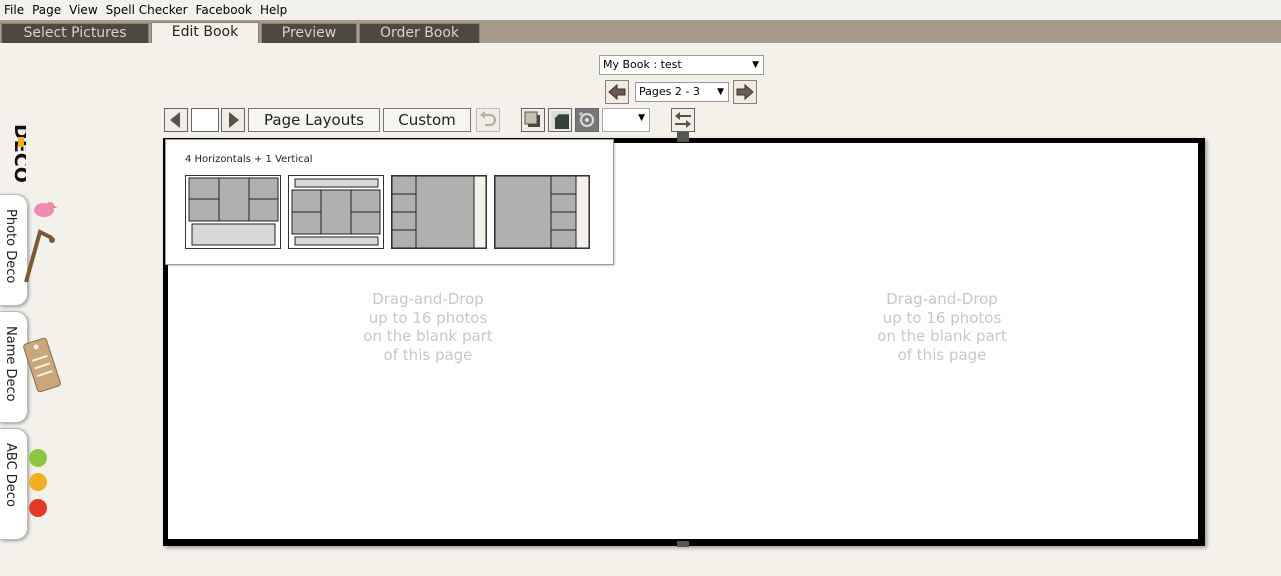 The image size is (1281, 576). I want to click on corner-frame-button, so click(560, 120).